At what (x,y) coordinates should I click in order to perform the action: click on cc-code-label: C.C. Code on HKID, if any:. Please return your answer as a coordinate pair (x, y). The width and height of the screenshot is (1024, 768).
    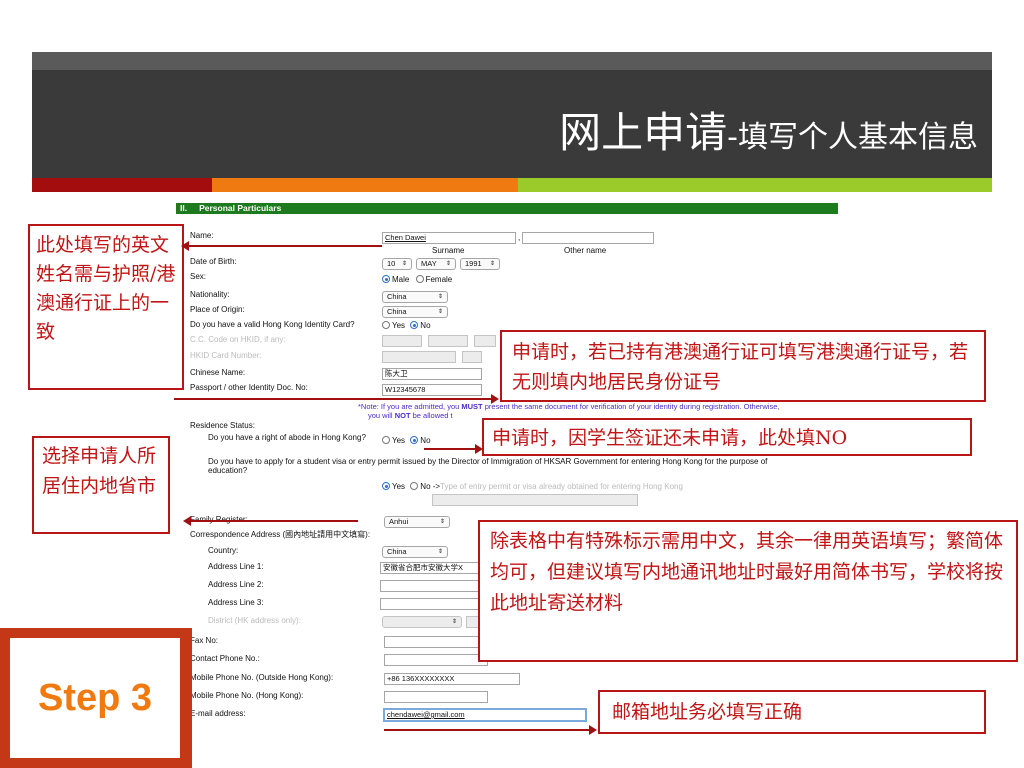
    Looking at the image, I should click on (238, 339).